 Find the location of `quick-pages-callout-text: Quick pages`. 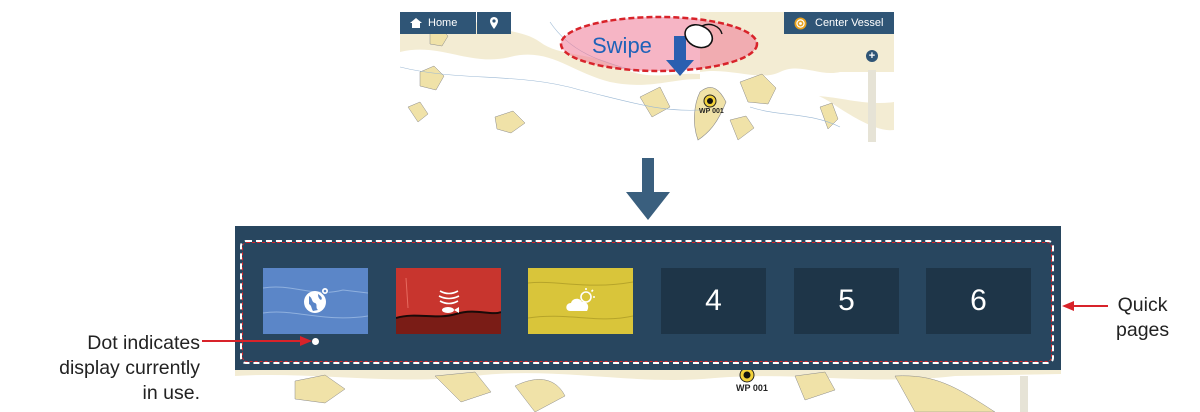

quick-pages-callout-text: Quick pages is located at coordinates (1142, 318).